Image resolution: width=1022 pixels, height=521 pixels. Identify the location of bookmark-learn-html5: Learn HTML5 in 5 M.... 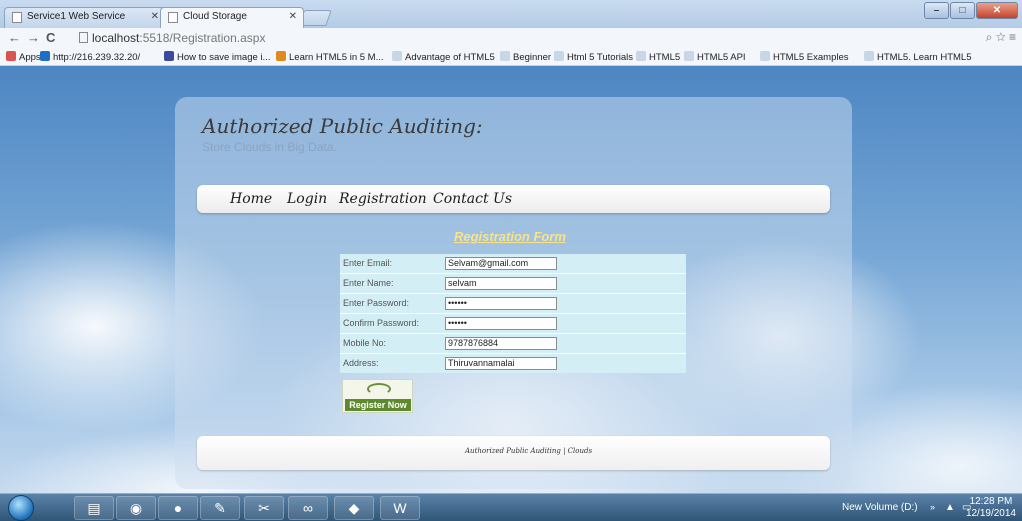
(330, 57).